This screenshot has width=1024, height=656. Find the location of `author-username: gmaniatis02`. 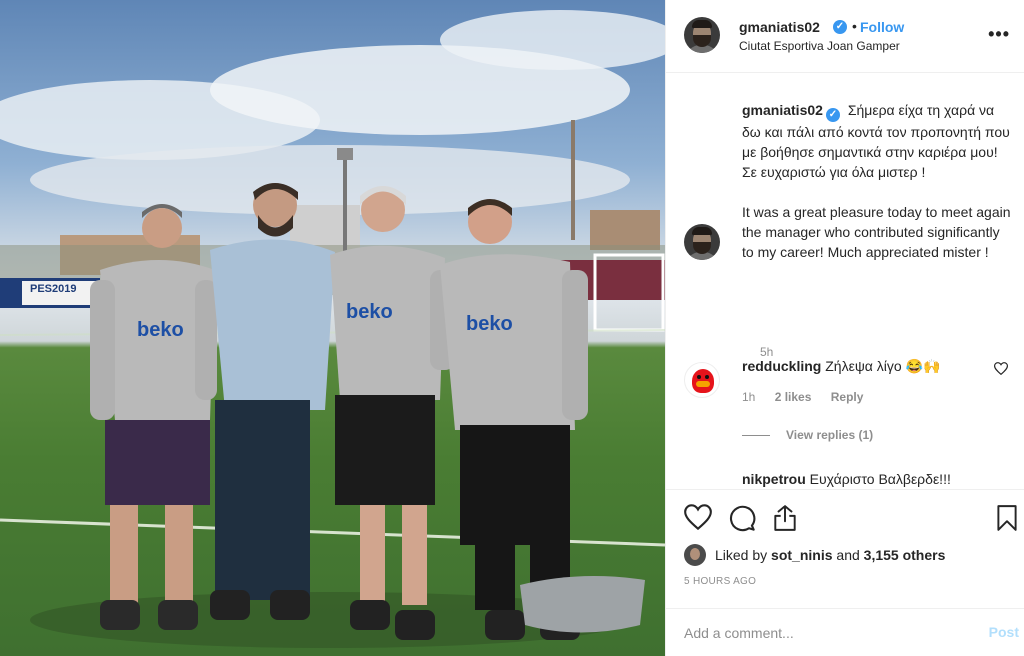

author-username: gmaniatis02 is located at coordinates (779, 27).